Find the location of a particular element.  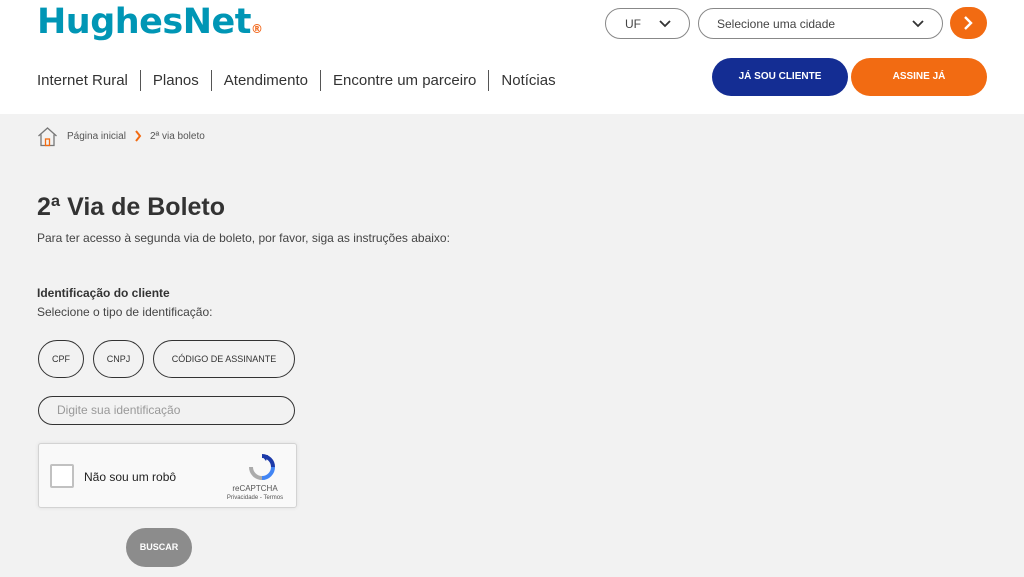

breadcrumb: Página inicial 2ª via boleto is located at coordinates (121, 136).